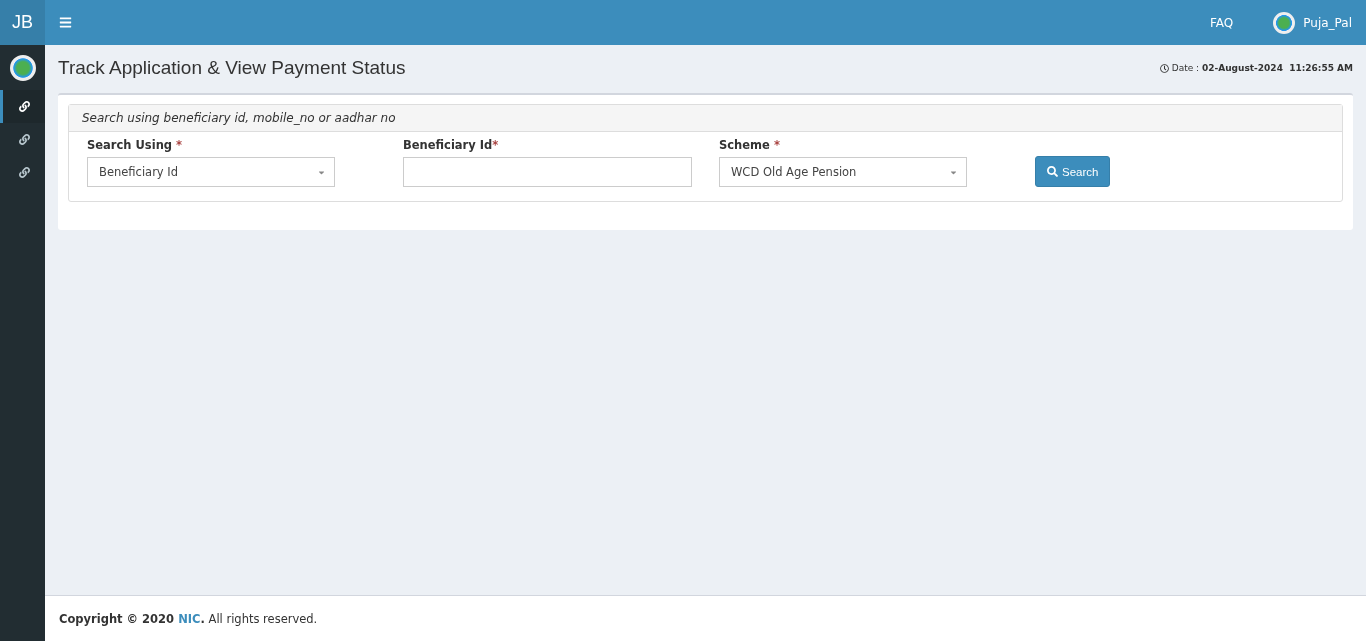  Describe the element at coordinates (1312, 22) in the screenshot. I see `user-menu: Puja_Pal` at that location.